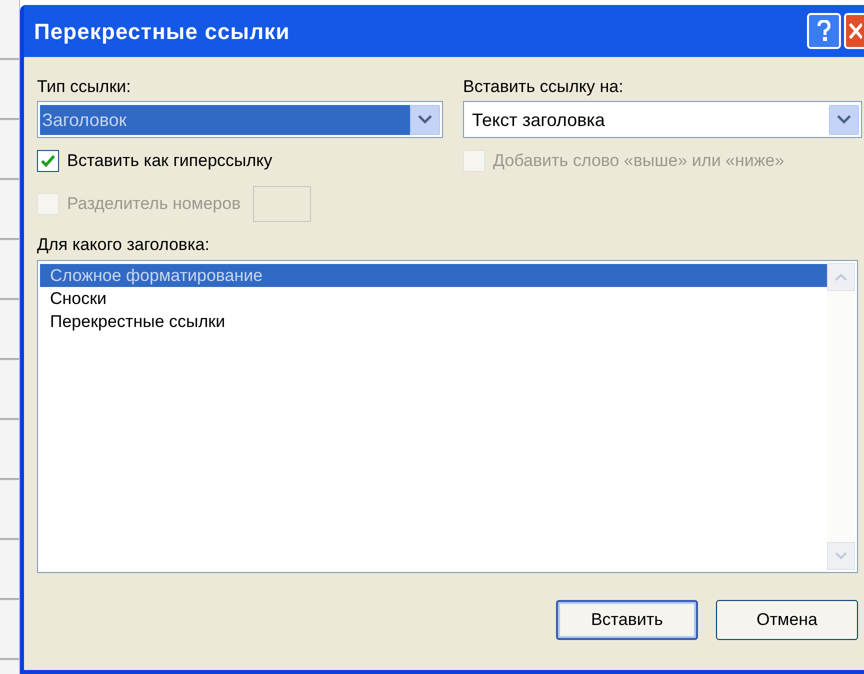  I want to click on help-icon, so click(824, 31).